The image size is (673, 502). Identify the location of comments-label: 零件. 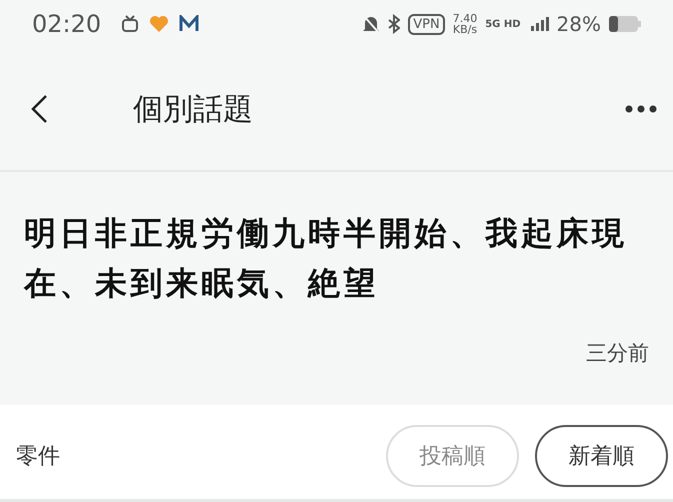
(38, 457).